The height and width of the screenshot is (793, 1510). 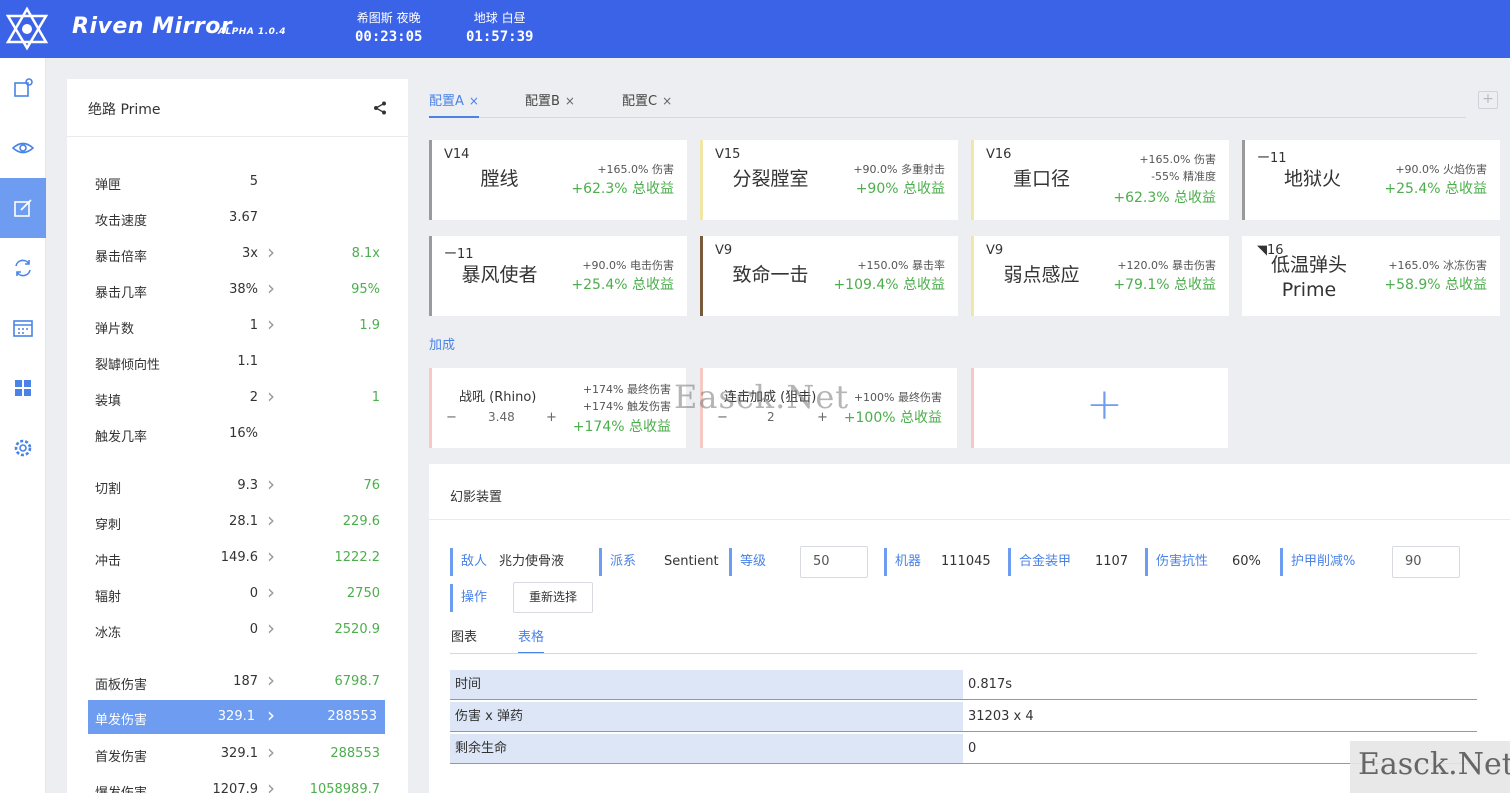 I want to click on tab-config-b: 配置B ×, so click(x=550, y=104).